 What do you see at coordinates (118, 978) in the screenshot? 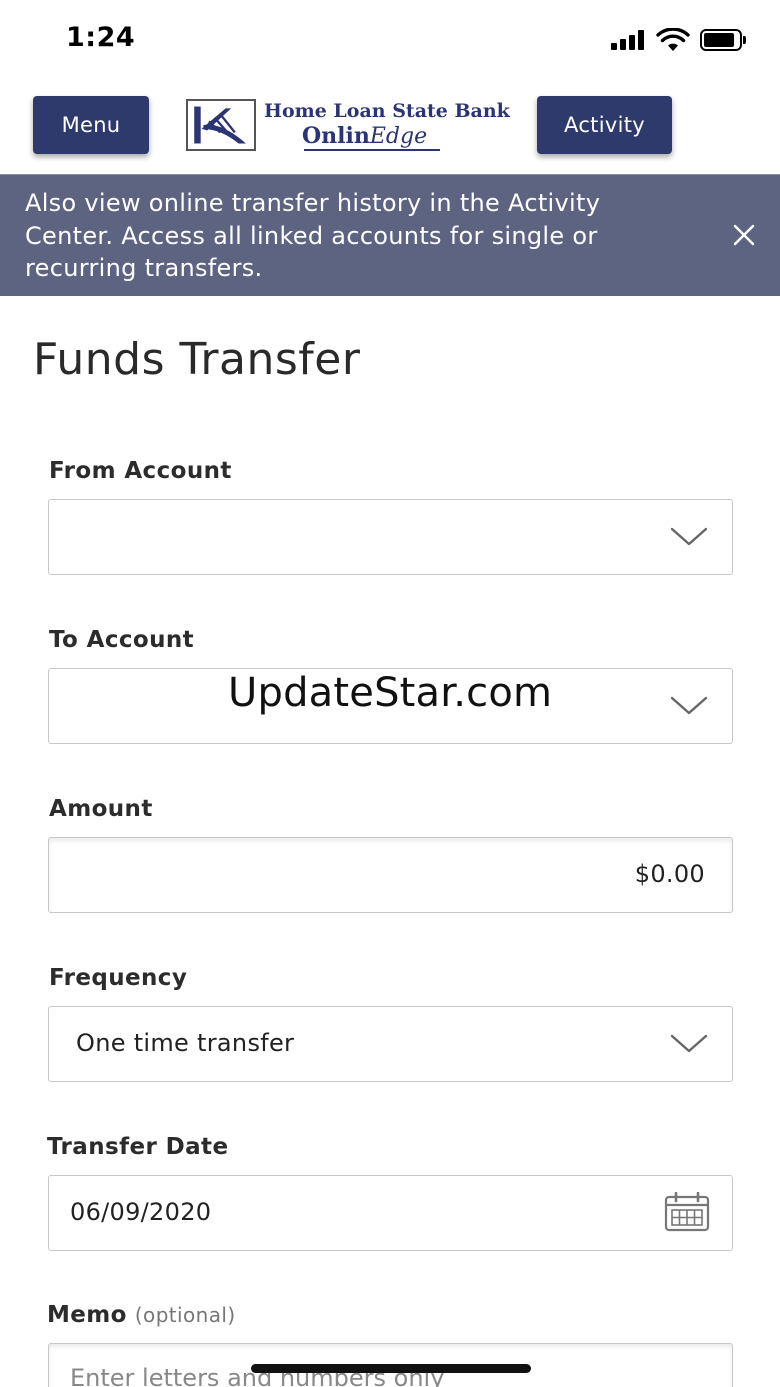
I see `frequency-label: Frequency` at bounding box center [118, 978].